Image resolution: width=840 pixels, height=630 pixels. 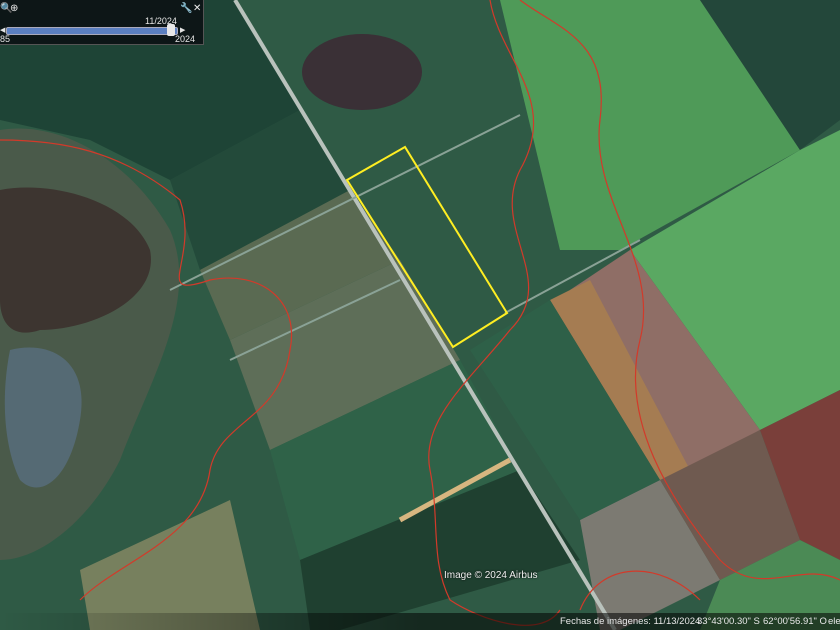 I want to click on elevation: elev, so click(x=834, y=621).